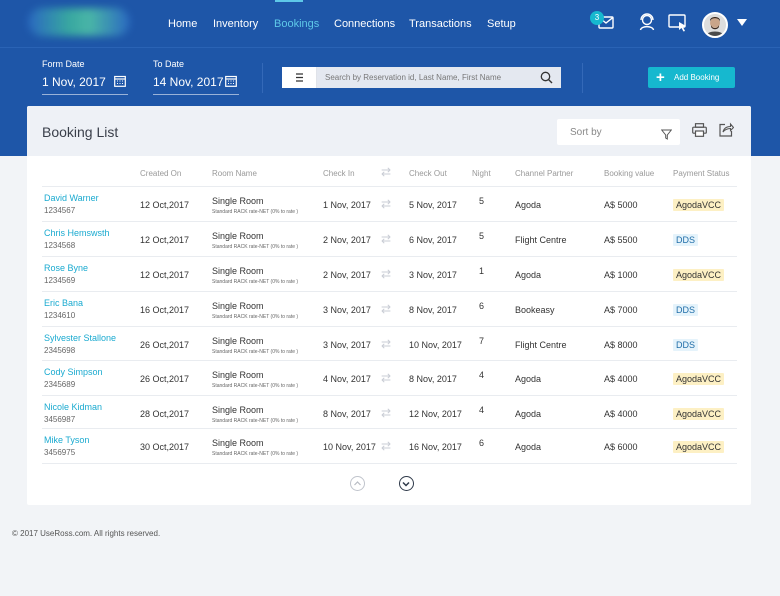 This screenshot has height=596, width=780. I want to click on guest-name-link: Nicole Kidman, so click(73, 407).